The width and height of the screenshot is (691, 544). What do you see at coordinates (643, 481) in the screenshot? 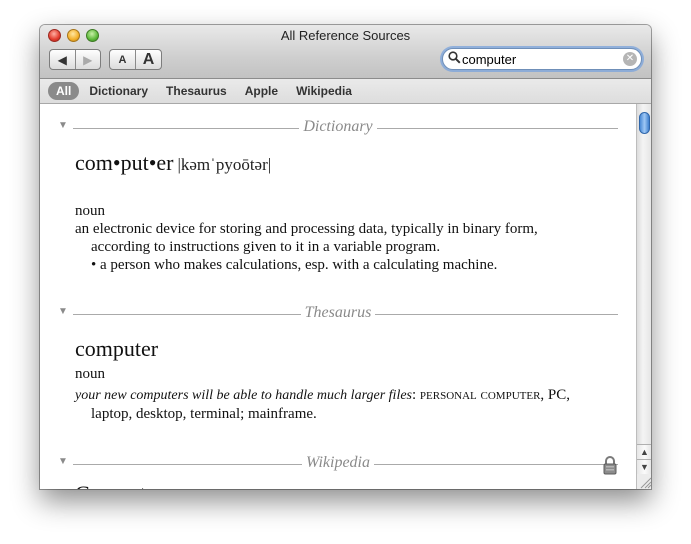
I see `resize-grip-icon` at bounding box center [643, 481].